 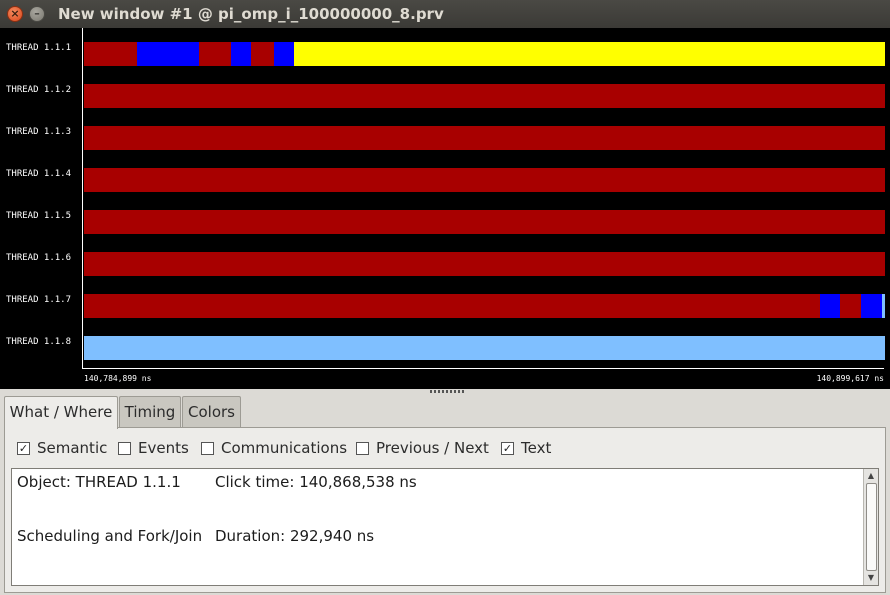 What do you see at coordinates (850, 378) in the screenshot?
I see `end-time-label: 140,899,617 ns` at bounding box center [850, 378].